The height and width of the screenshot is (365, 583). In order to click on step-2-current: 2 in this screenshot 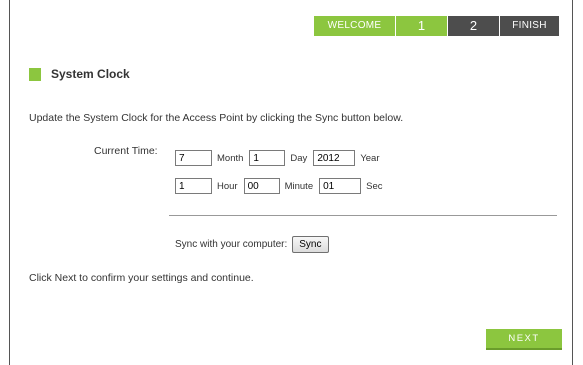, I will do `click(473, 26)`.